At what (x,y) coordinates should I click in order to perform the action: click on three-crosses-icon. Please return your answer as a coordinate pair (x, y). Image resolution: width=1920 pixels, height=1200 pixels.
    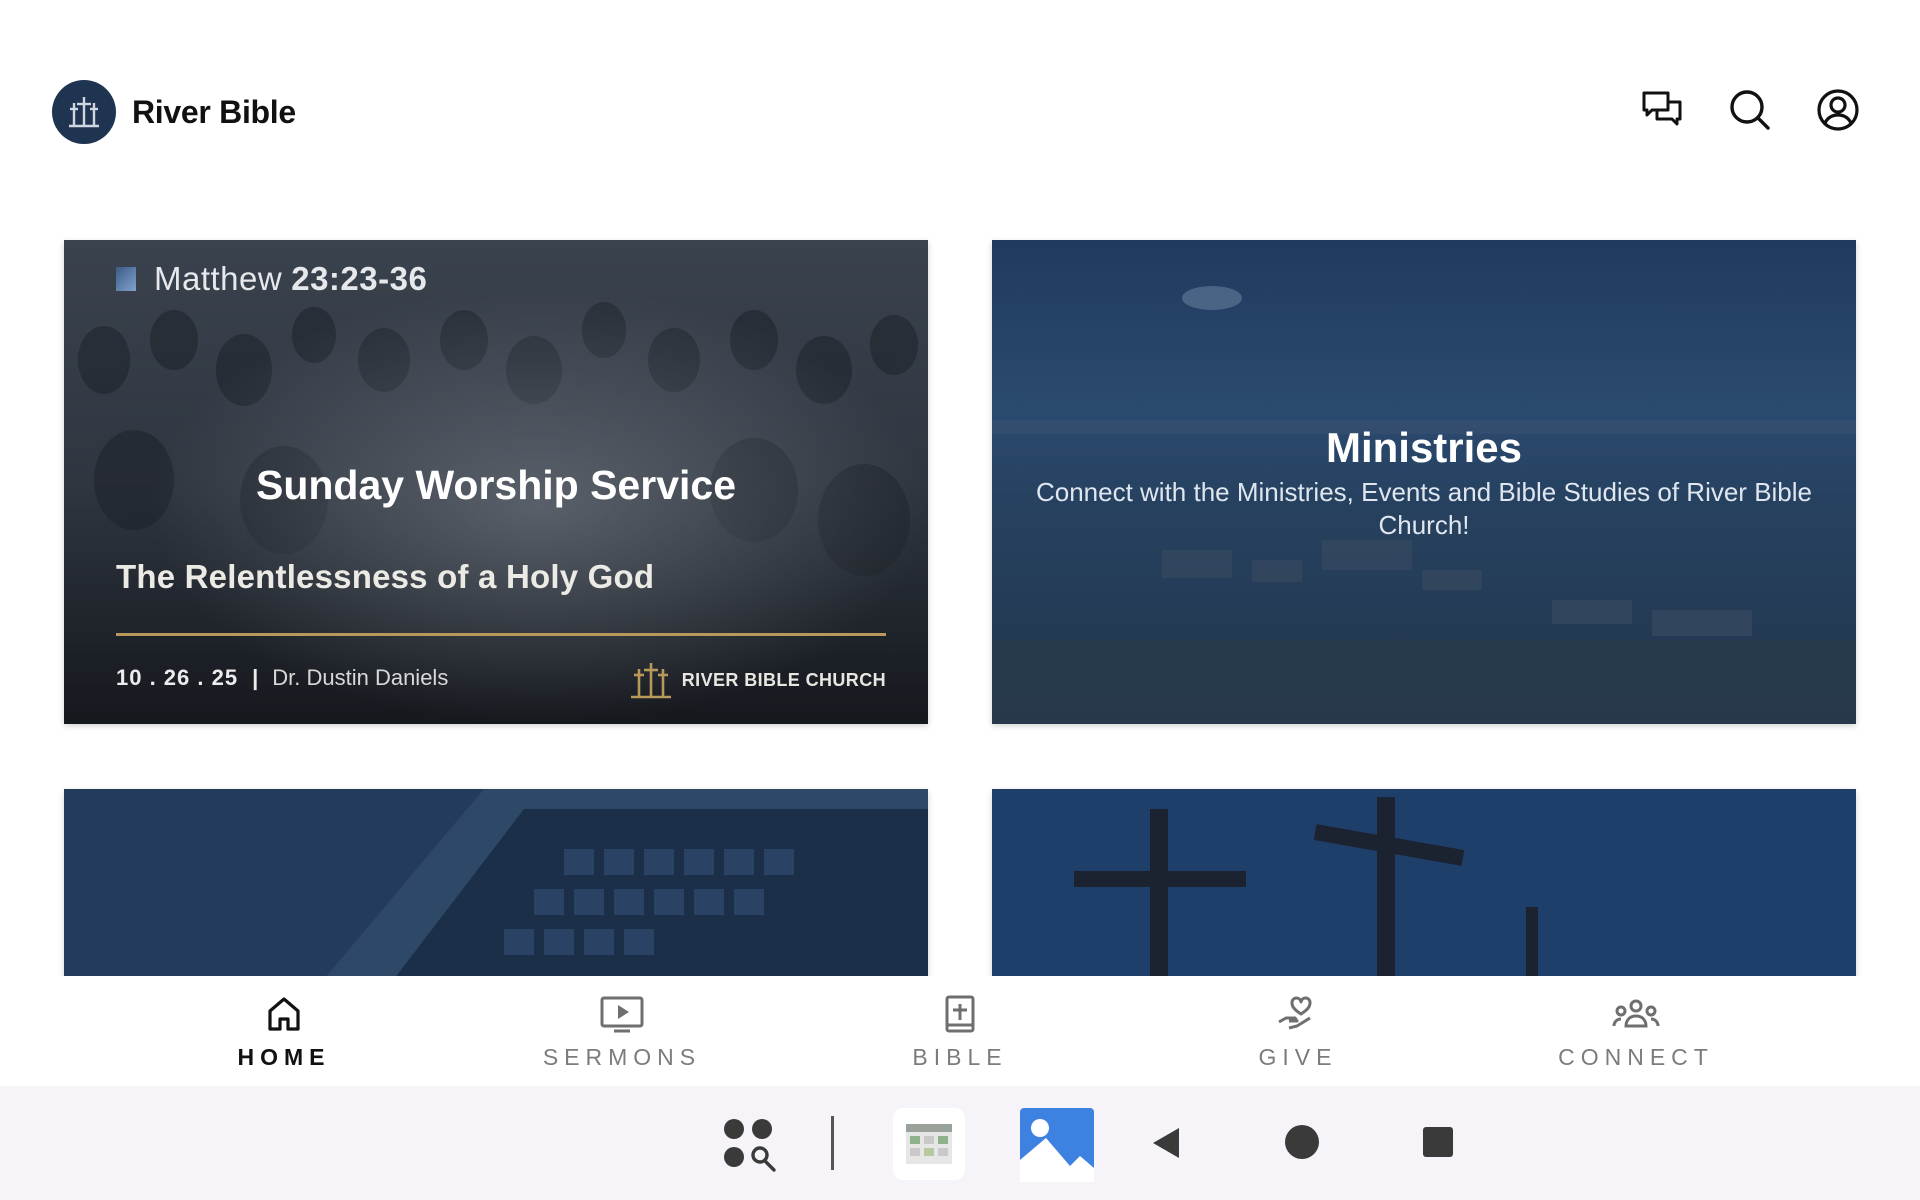
    Looking at the image, I should click on (650, 681).